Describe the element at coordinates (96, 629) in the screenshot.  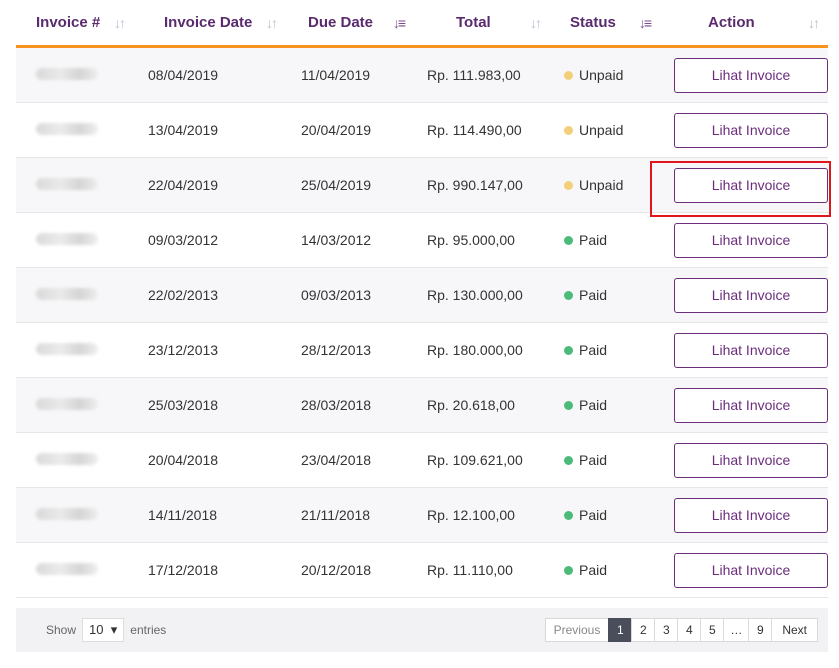
I see `entries-select-value: 10` at that location.